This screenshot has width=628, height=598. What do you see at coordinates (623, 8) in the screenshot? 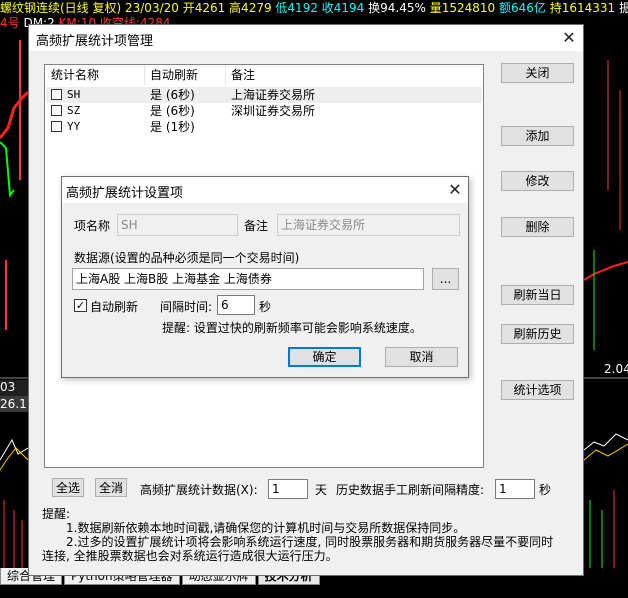
I see `quote-segment: 振2.04` at bounding box center [623, 8].